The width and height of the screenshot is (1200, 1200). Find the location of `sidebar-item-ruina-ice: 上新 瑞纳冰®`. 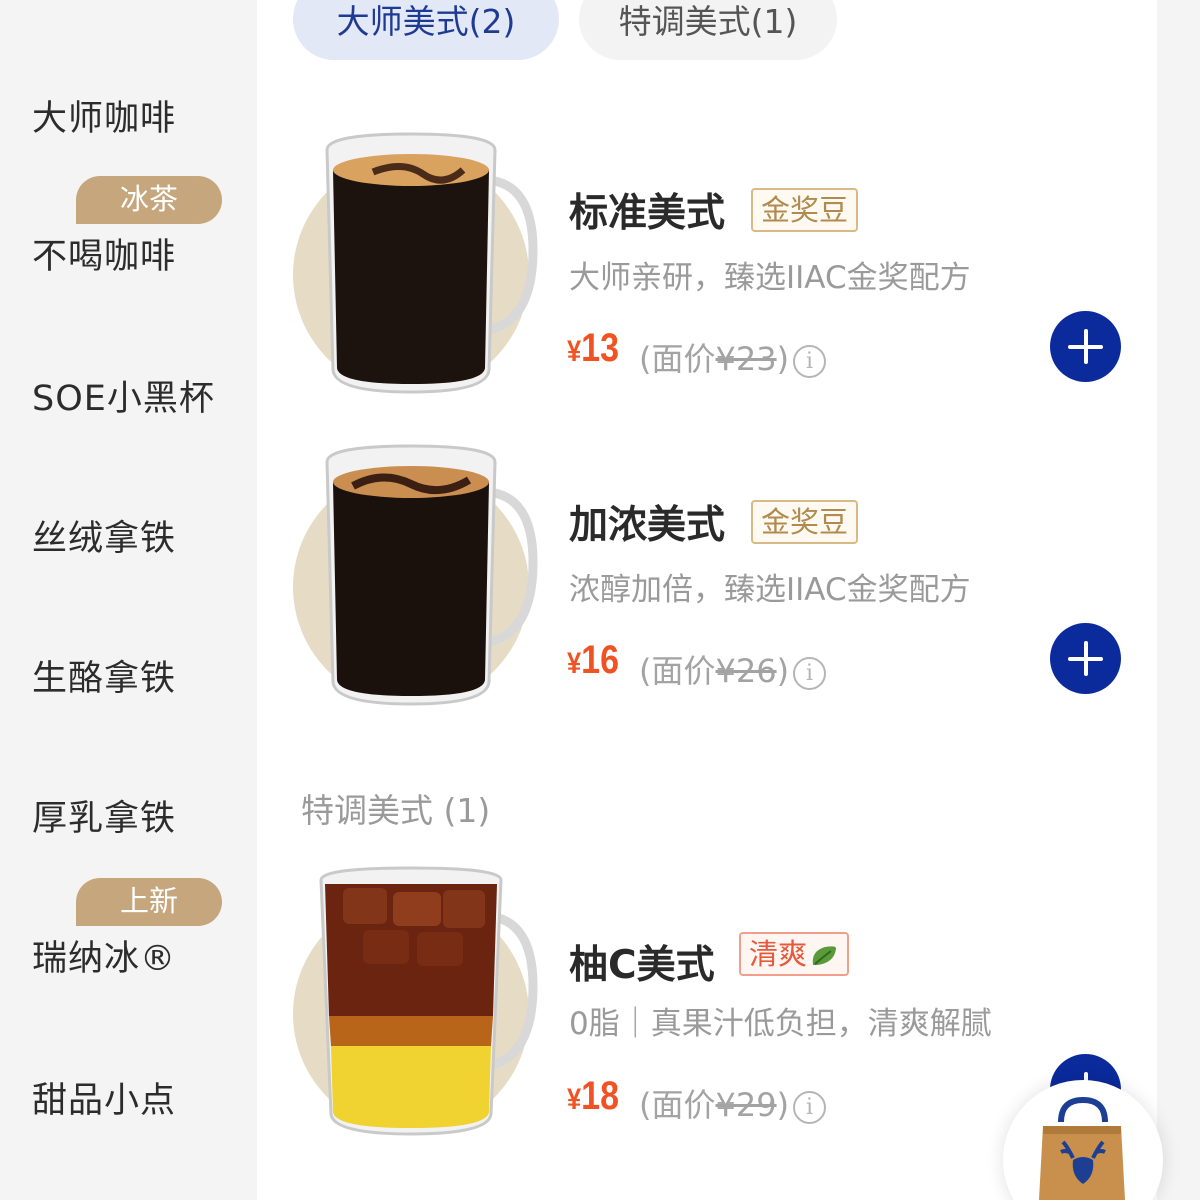

sidebar-item-ruina-ice: 上新 瑞纳冰® is located at coordinates (128, 933).